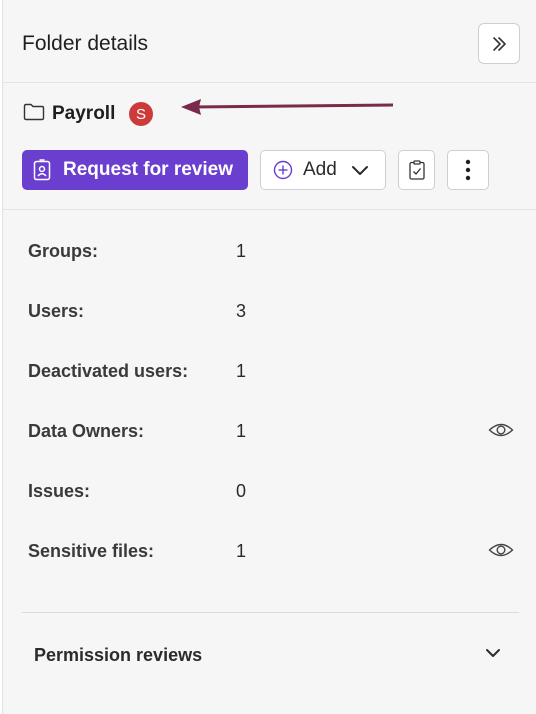 This screenshot has width=536, height=714. What do you see at coordinates (269, 371) in the screenshot?
I see `detail-row-deactivated-users: Deactivated users: 1` at bounding box center [269, 371].